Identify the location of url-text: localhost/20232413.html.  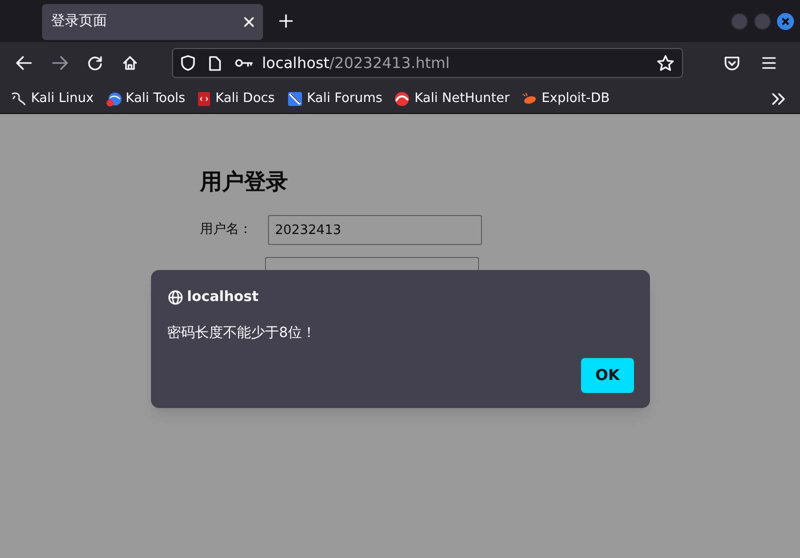
(356, 63).